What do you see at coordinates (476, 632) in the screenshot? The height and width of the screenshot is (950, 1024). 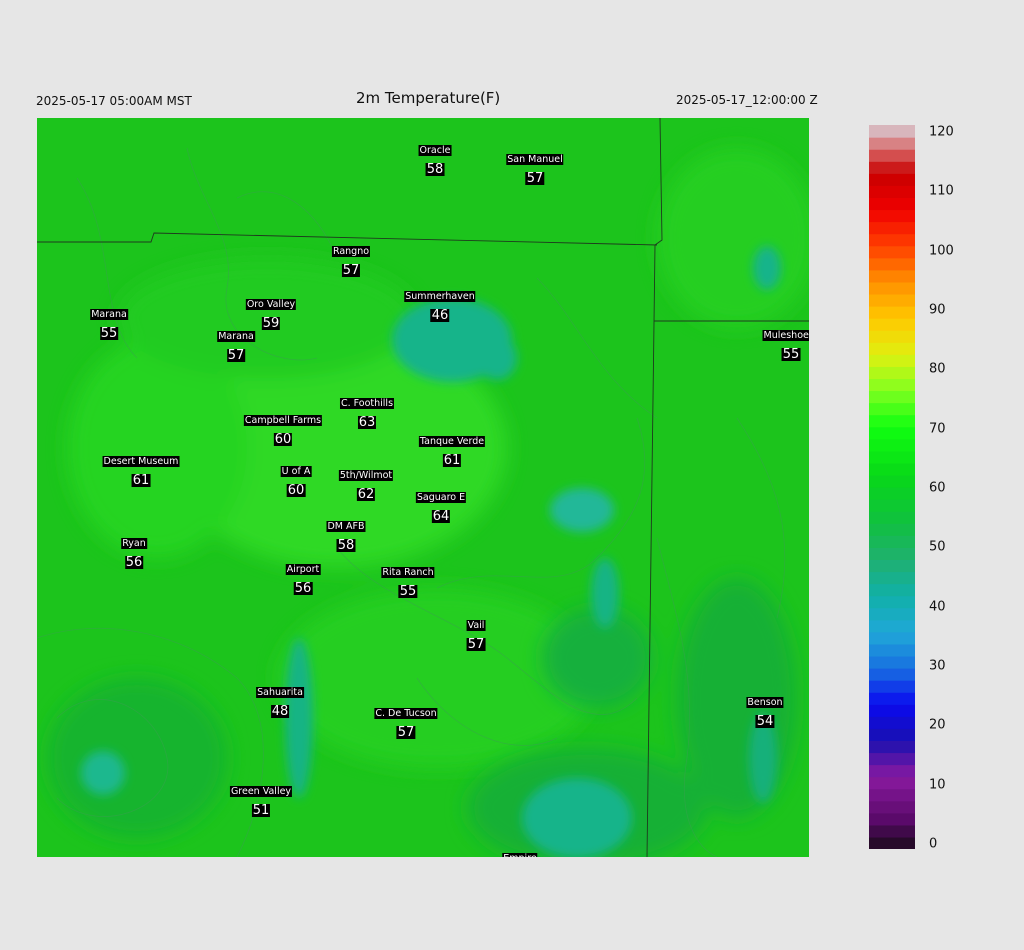 I see `station-marker: Vail 57` at bounding box center [476, 632].